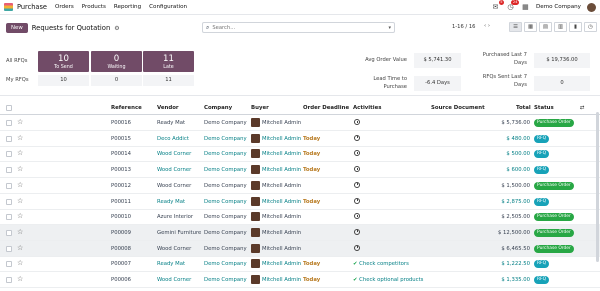  Describe the element at coordinates (63, 80) in the screenshot. I see `my-to-send: 10` at that location.